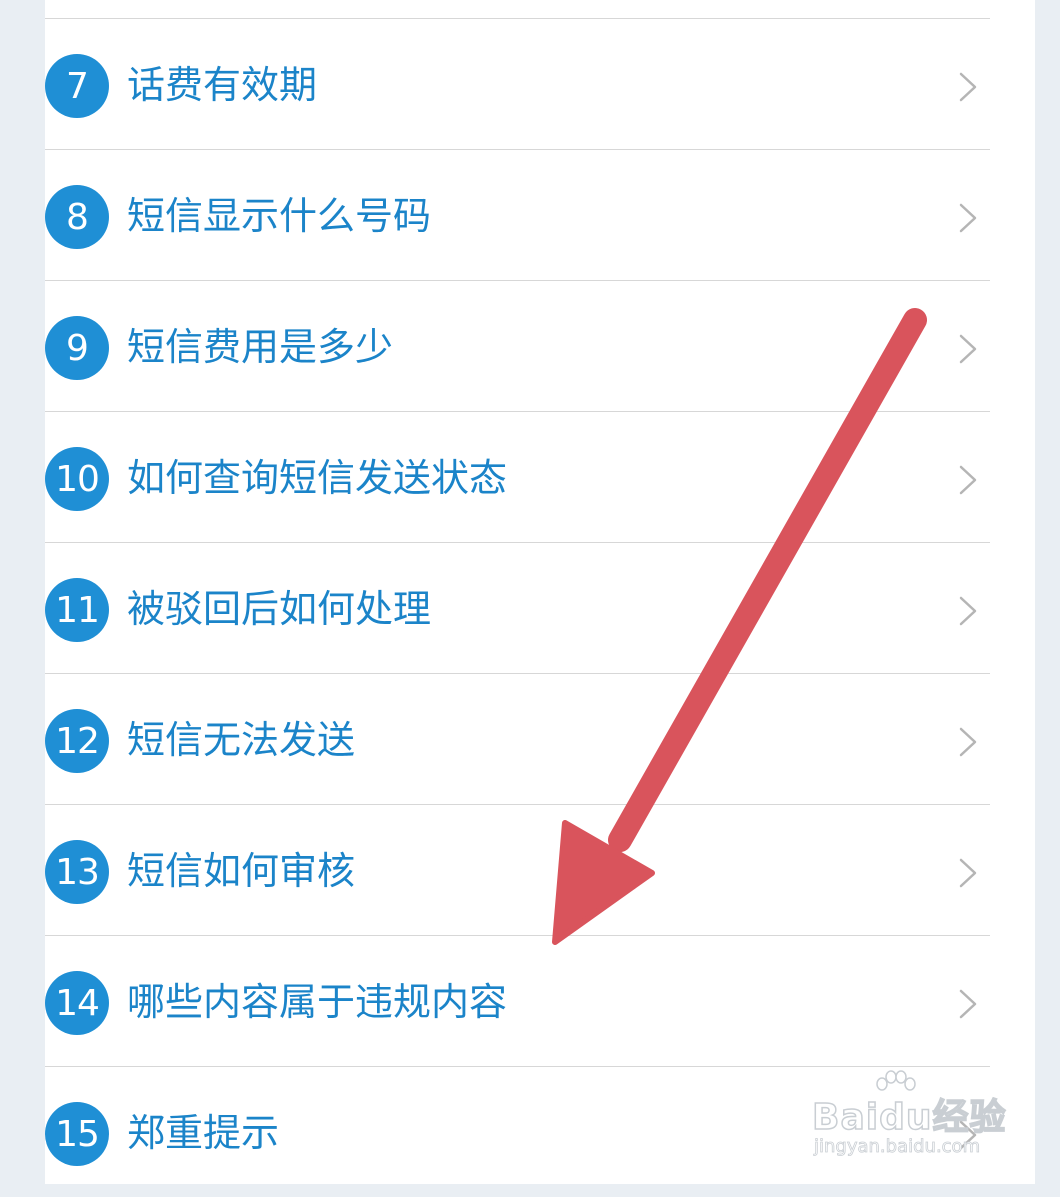 Image resolution: width=1060 pixels, height=1197 pixels. I want to click on item-label: 短信费用是多少, so click(260, 347).